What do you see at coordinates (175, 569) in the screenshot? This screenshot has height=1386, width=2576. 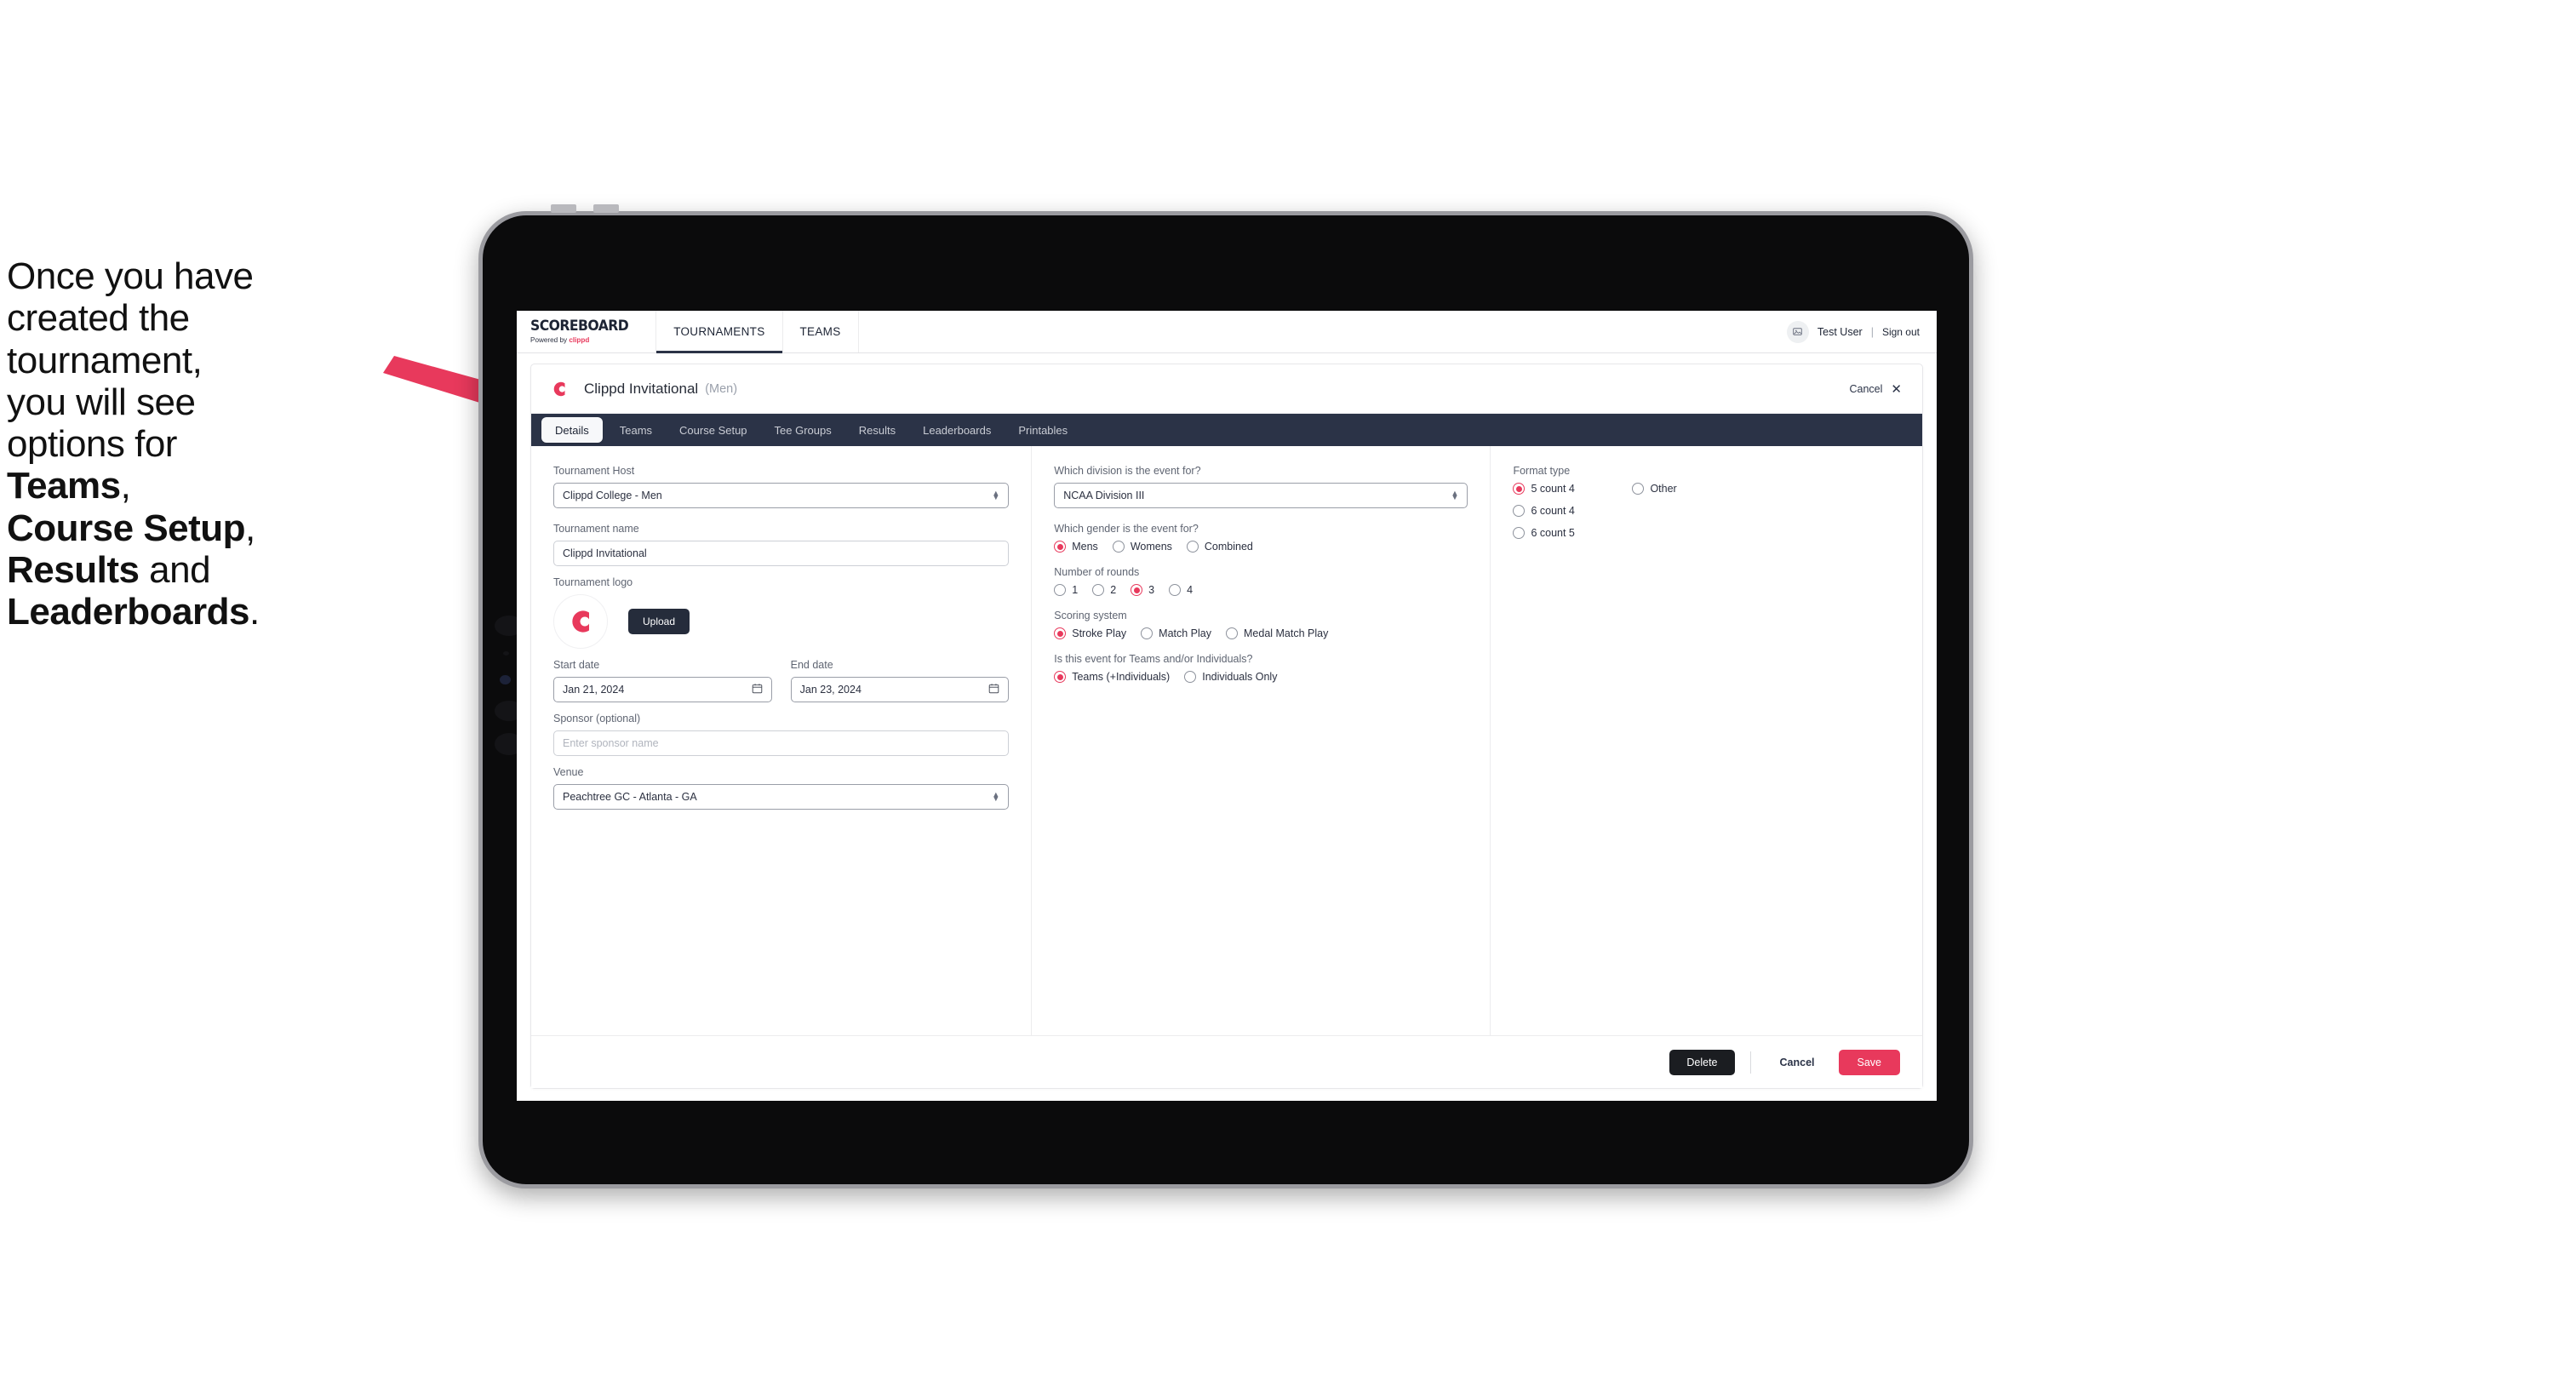 I see `caption-and: and` at bounding box center [175, 569].